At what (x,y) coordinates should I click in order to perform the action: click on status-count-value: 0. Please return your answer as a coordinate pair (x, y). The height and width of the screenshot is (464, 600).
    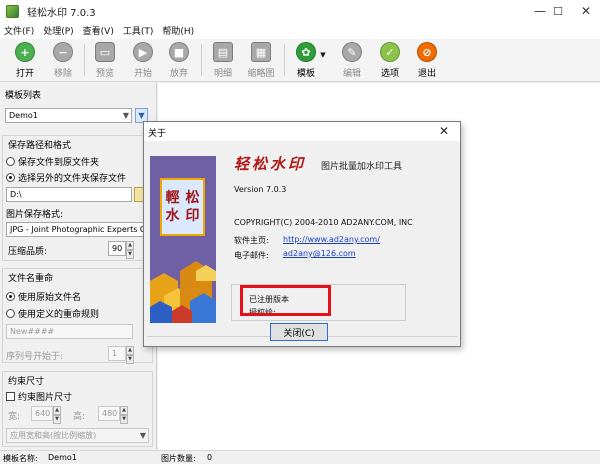
    Looking at the image, I should click on (210, 457).